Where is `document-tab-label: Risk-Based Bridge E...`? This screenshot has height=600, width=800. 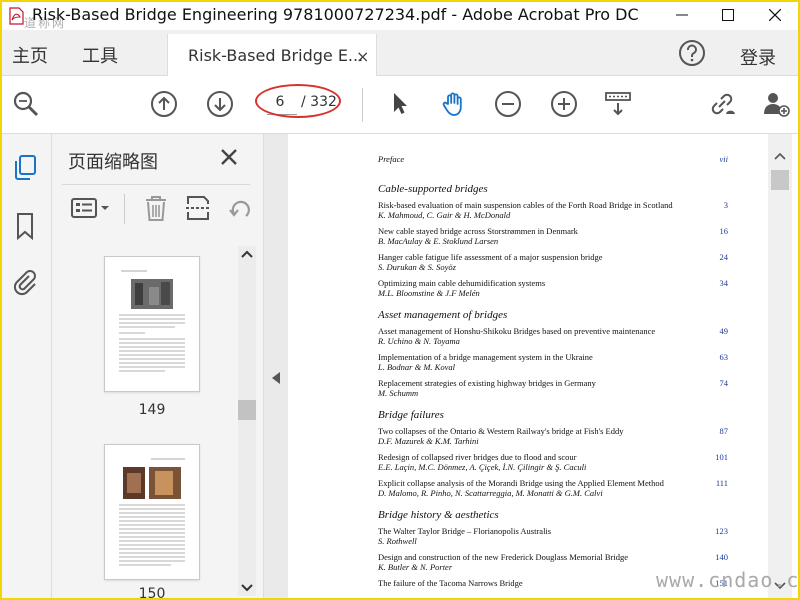
document-tab-label: Risk-Based Bridge E... is located at coordinates (276, 55).